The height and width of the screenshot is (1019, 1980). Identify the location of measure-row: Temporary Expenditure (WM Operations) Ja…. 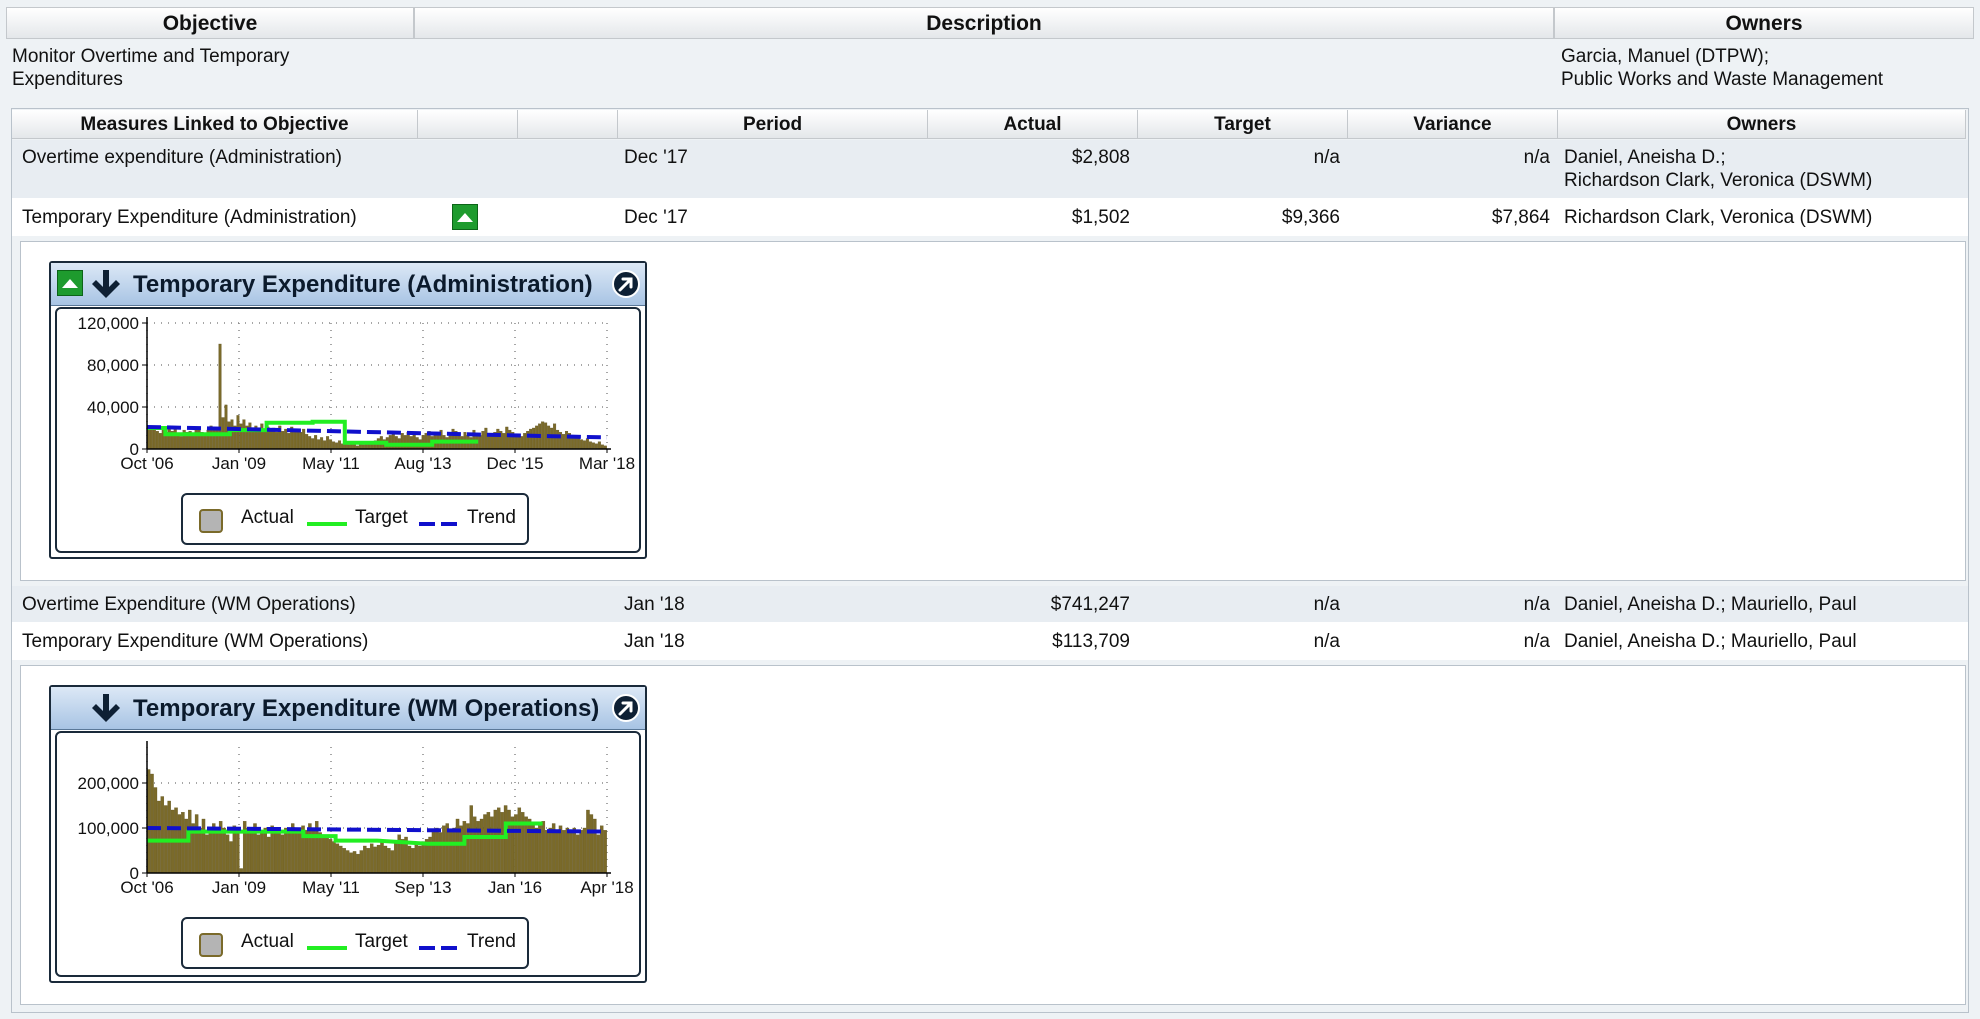
(990, 641).